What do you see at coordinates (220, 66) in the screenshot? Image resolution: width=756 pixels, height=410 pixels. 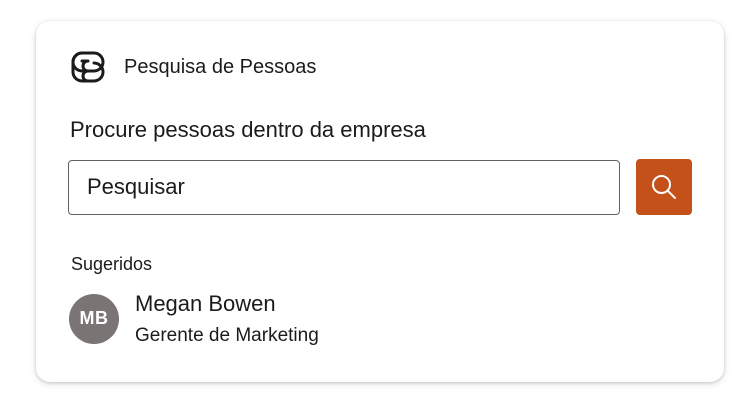 I see `app-title: Pesquisa de Pessoas` at bounding box center [220, 66].